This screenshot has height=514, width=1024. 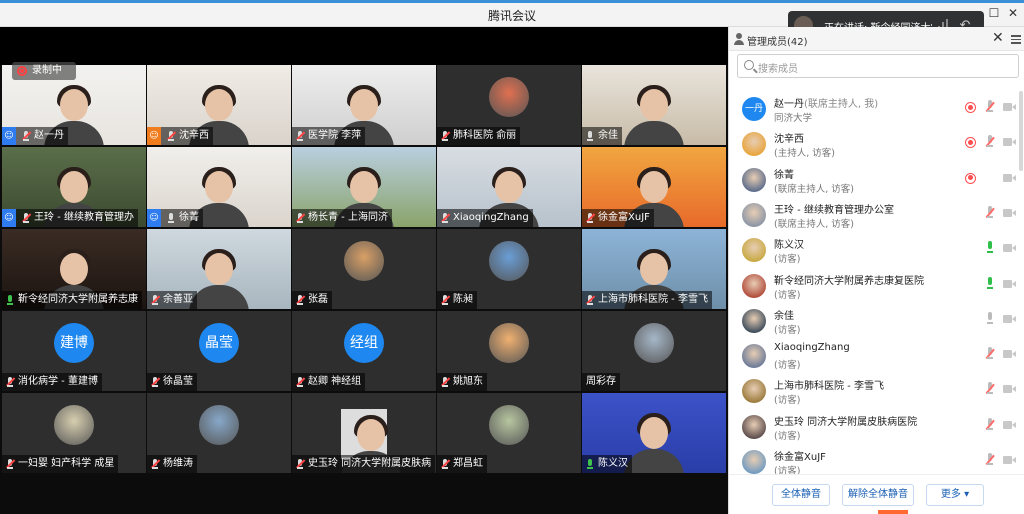 What do you see at coordinates (84, 217) in the screenshot?
I see `participant-name: 王玲 - 继续教育管理办` at bounding box center [84, 217].